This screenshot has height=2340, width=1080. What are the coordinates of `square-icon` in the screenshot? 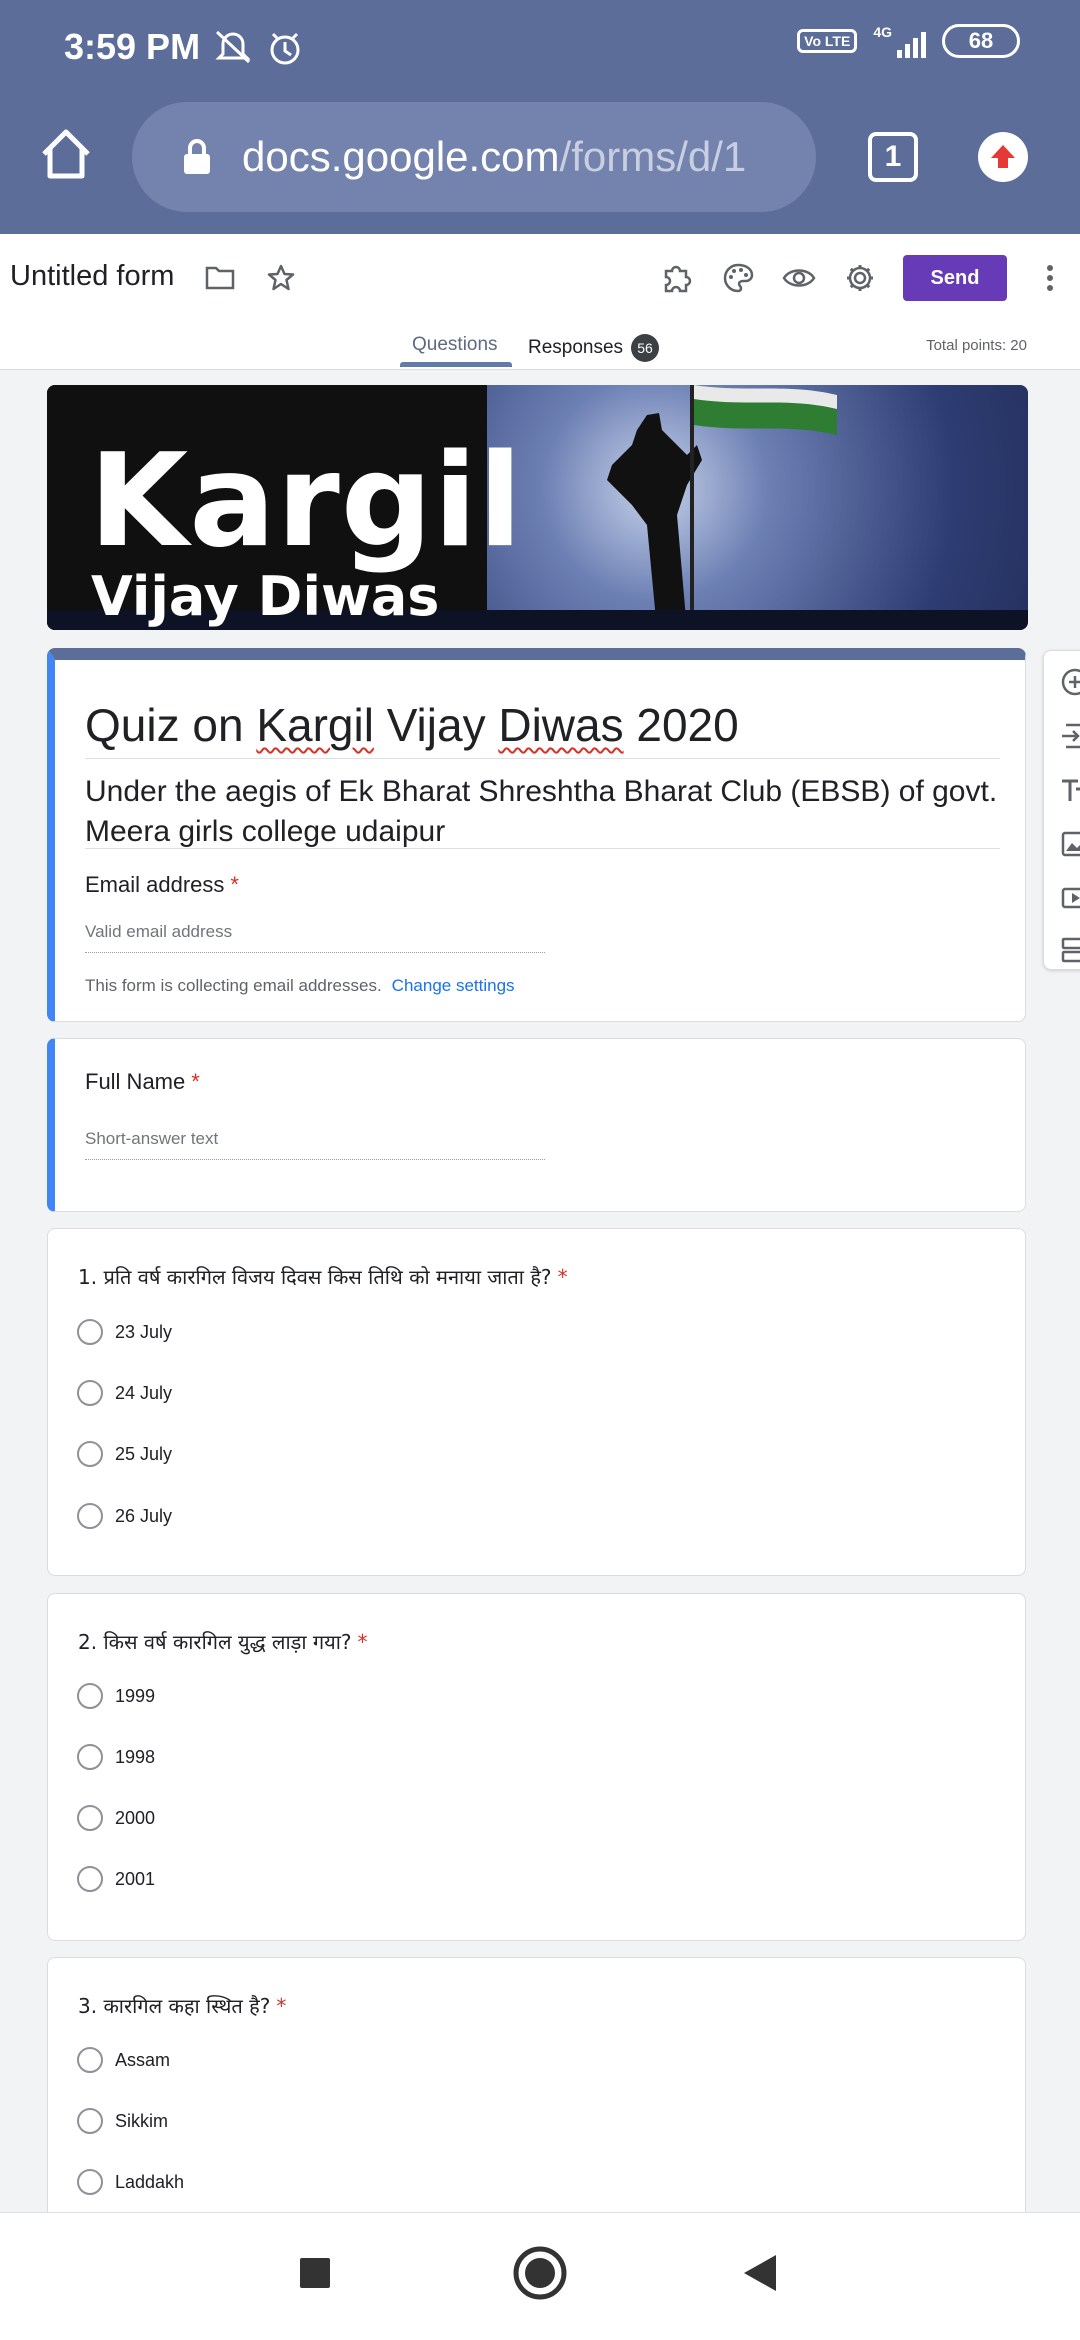 It's located at (315, 2273).